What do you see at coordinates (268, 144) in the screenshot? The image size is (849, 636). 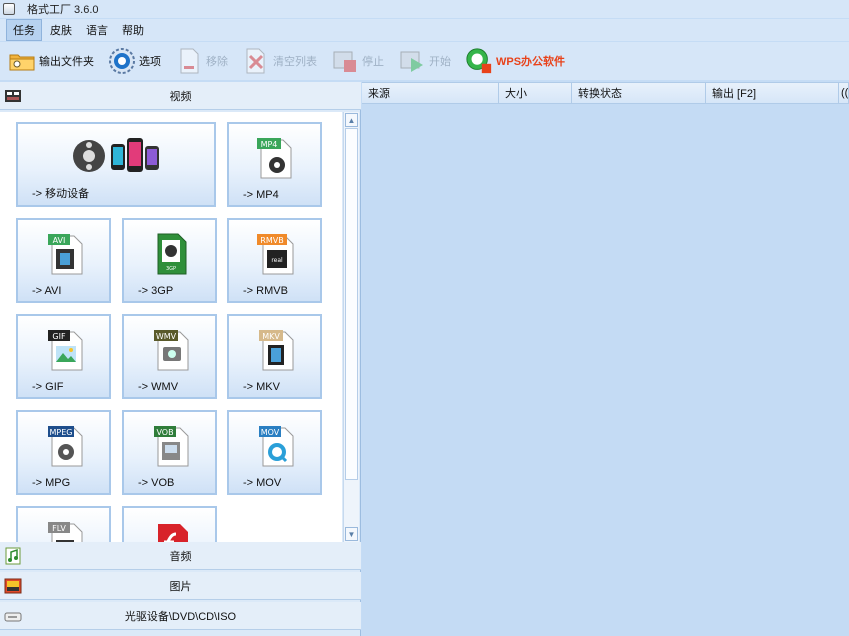 I see `svg-text: MP4` at bounding box center [268, 144].